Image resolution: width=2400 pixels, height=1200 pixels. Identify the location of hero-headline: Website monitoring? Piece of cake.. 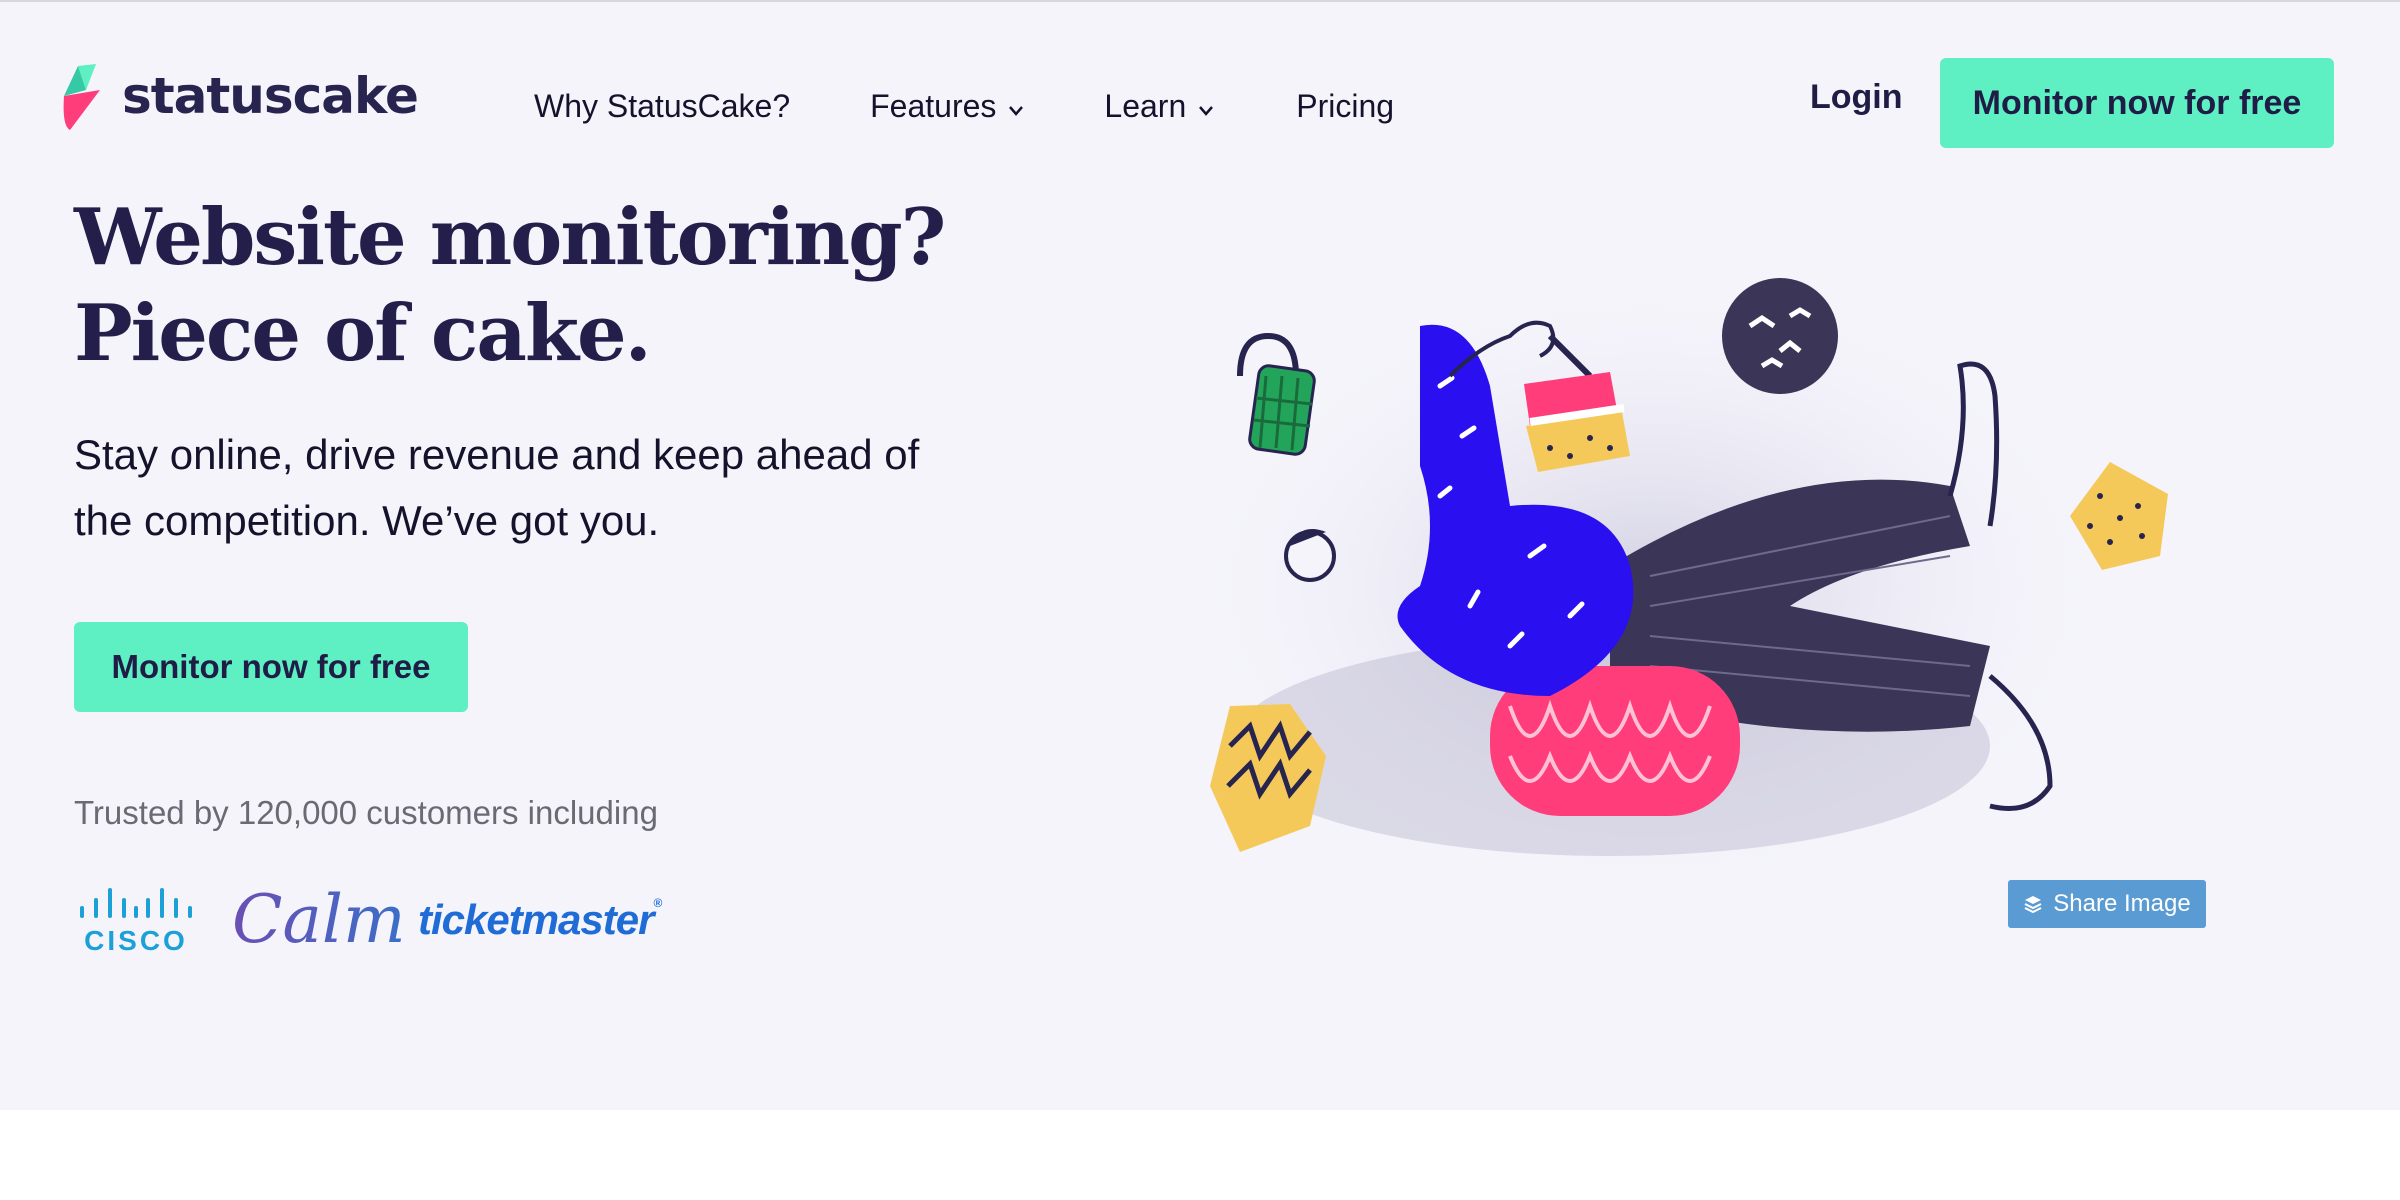
(510, 286).